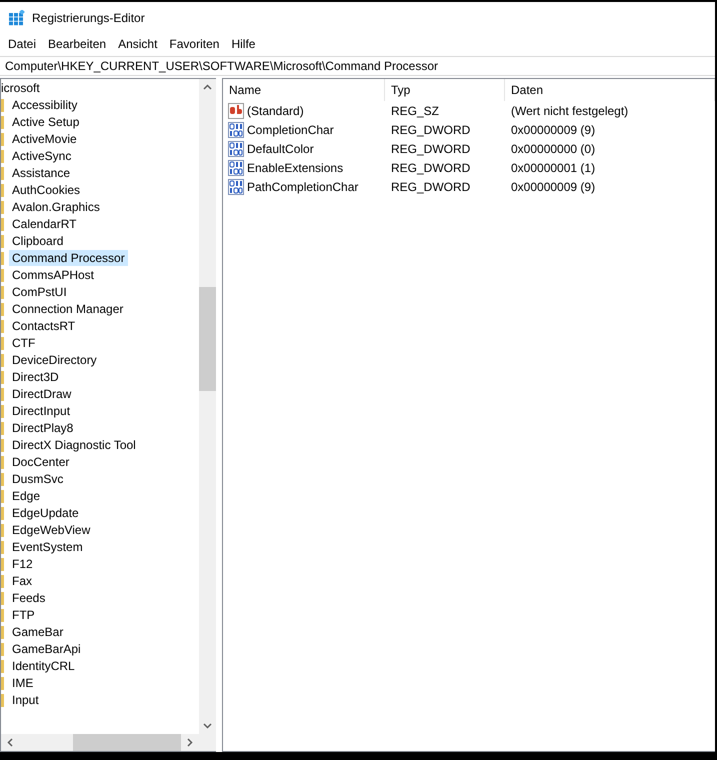  What do you see at coordinates (22, 580) in the screenshot?
I see `tree-item: Fax` at bounding box center [22, 580].